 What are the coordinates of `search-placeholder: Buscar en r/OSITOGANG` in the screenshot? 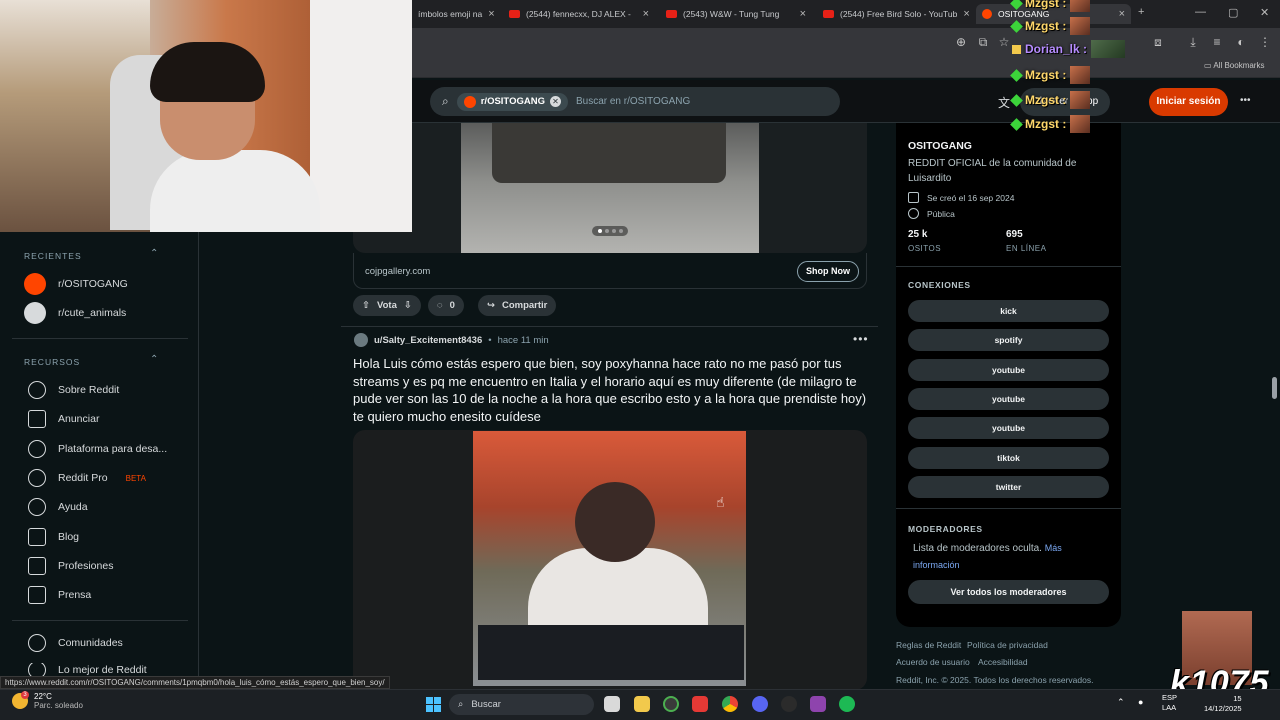 It's located at (633, 101).